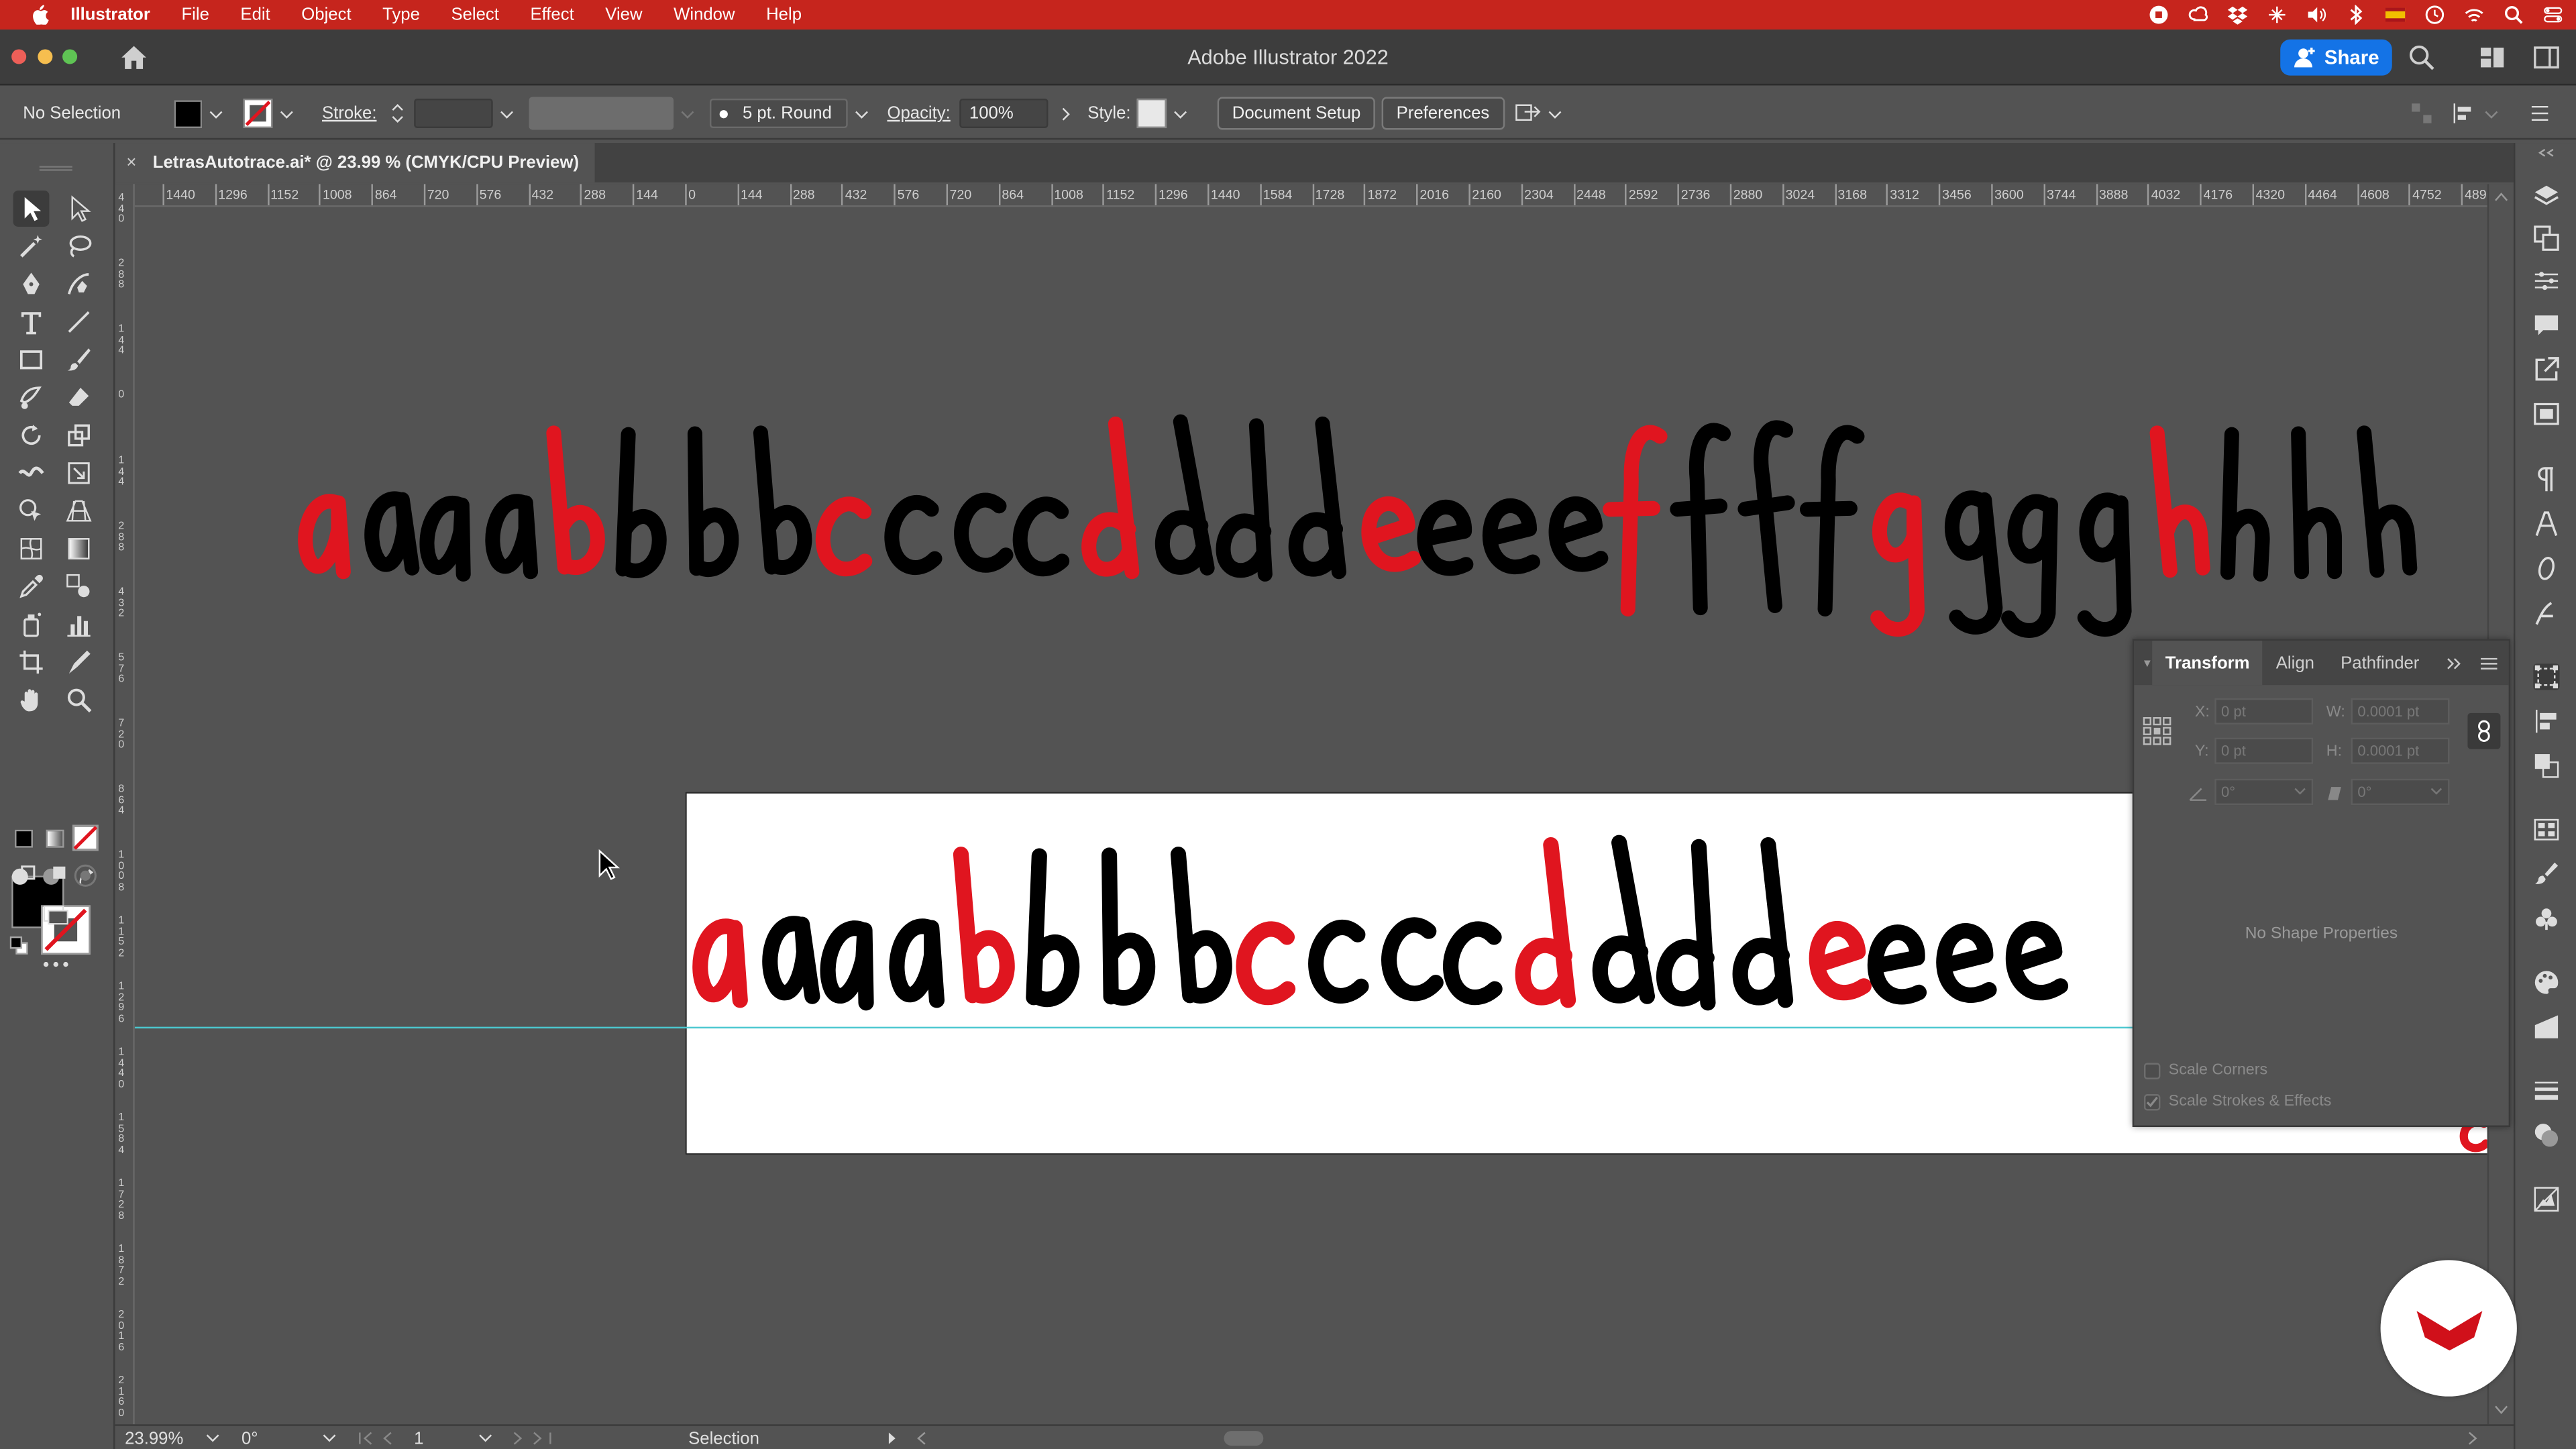 The width and height of the screenshot is (2576, 1449). Describe the element at coordinates (2539, 113) in the screenshot. I see `control-bar-menu-icon` at that location.